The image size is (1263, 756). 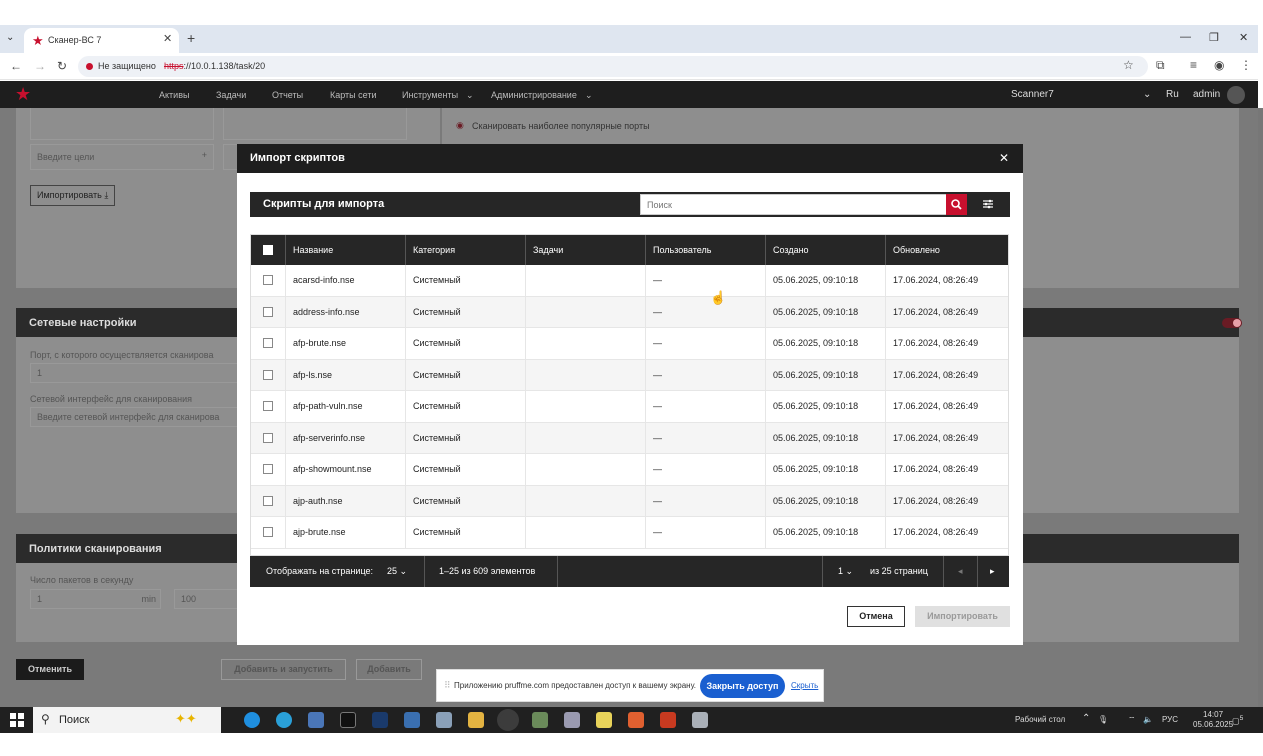 I want to click on import-confirm-button: Импортировать, so click(x=962, y=616).